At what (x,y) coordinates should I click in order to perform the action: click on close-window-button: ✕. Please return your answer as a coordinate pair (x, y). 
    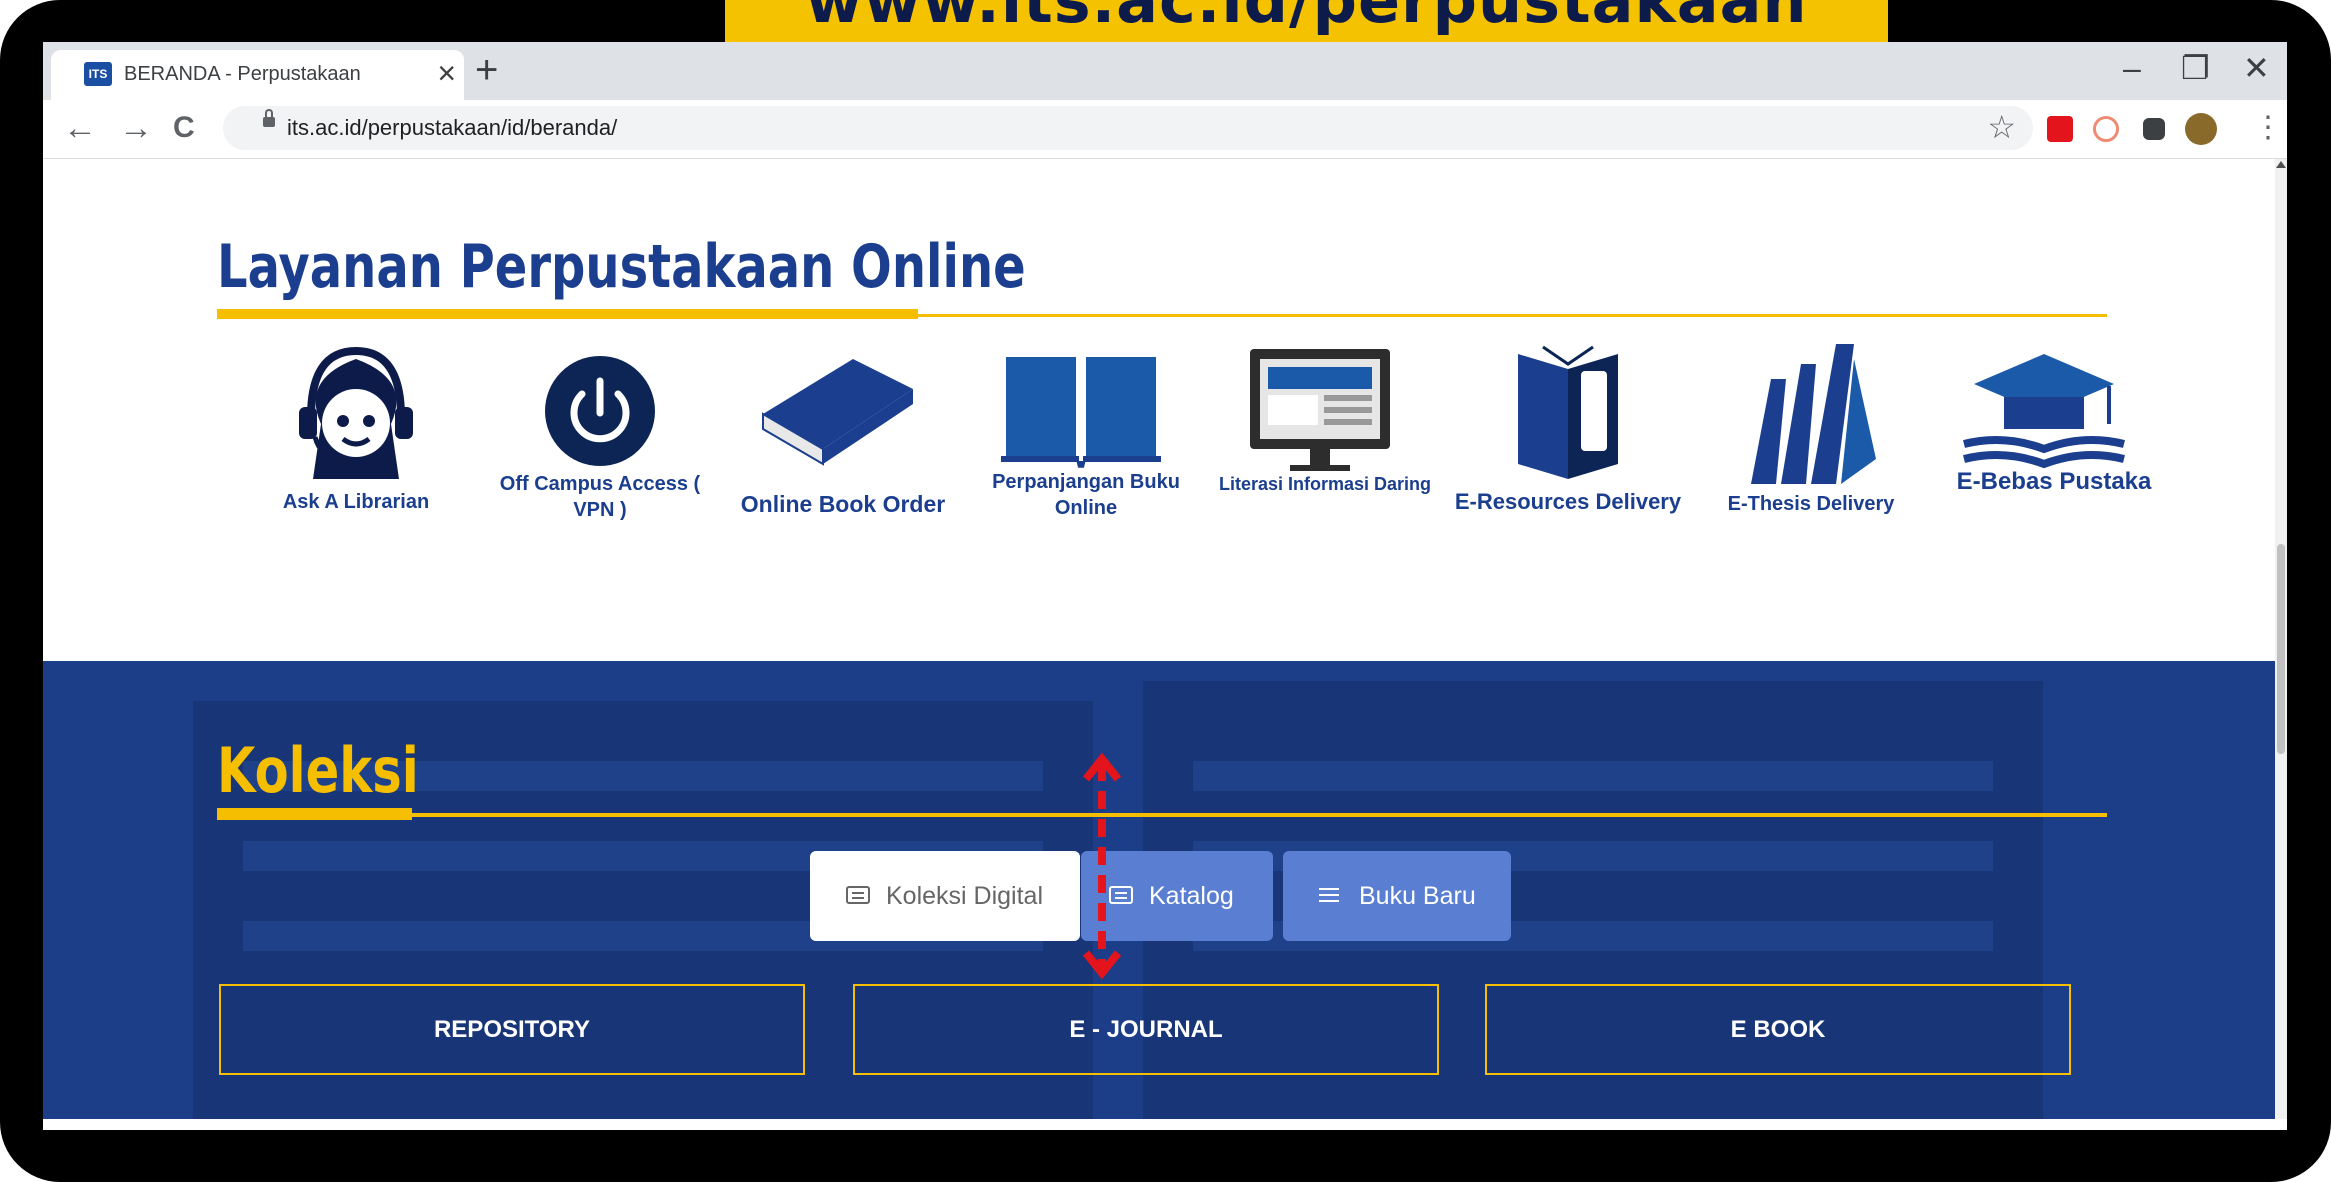
    Looking at the image, I should click on (2256, 68).